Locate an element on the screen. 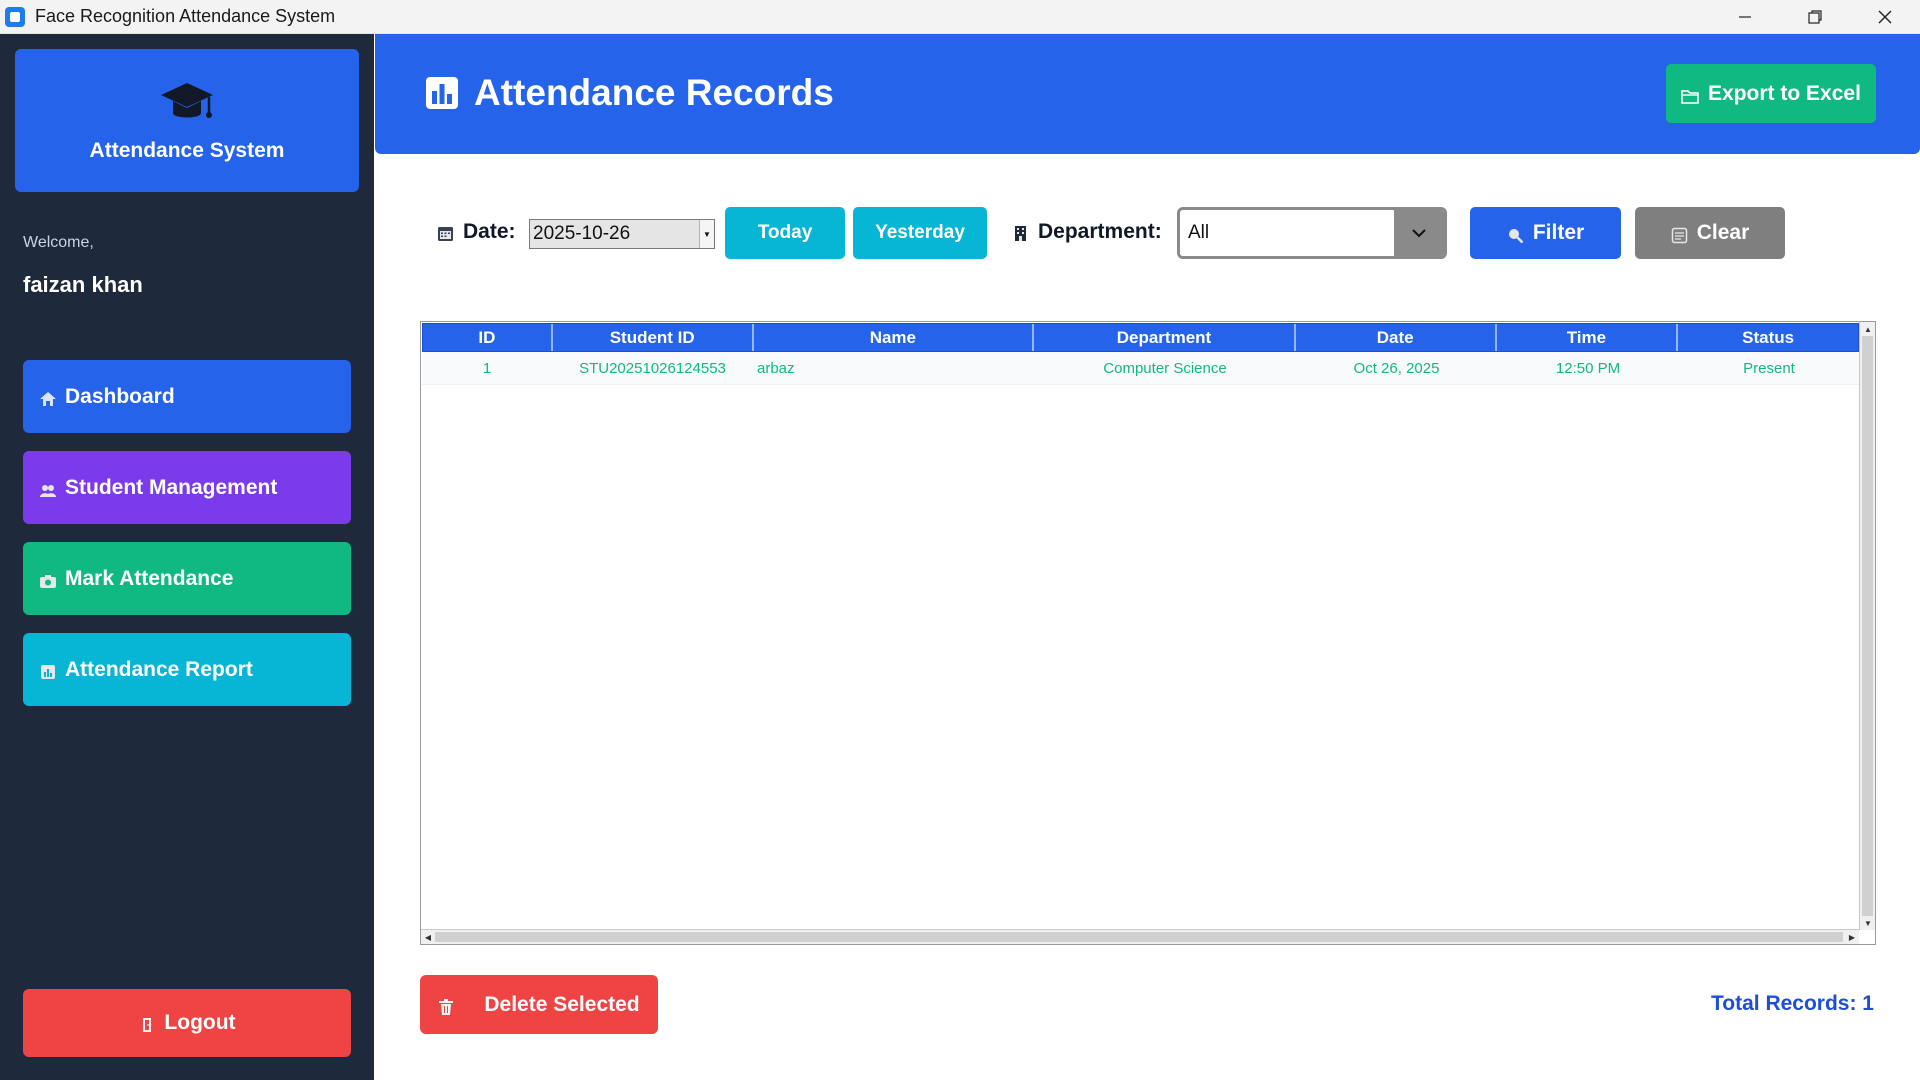  export-to-excel-button: Export to Excel is located at coordinates (1771, 93).